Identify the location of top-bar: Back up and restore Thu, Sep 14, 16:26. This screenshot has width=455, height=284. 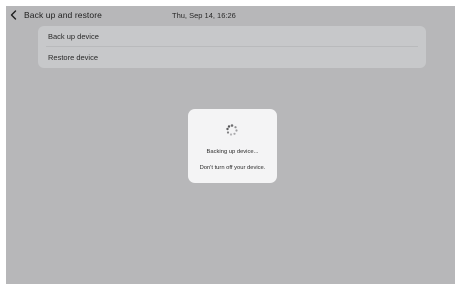
(230, 16).